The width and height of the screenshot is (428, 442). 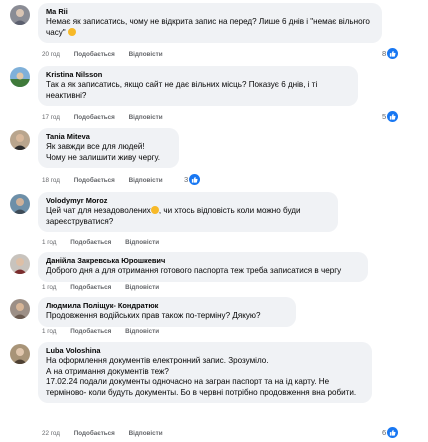 I want to click on comment-actions: 20 год Подобається Відповісти, so click(x=108, y=54).